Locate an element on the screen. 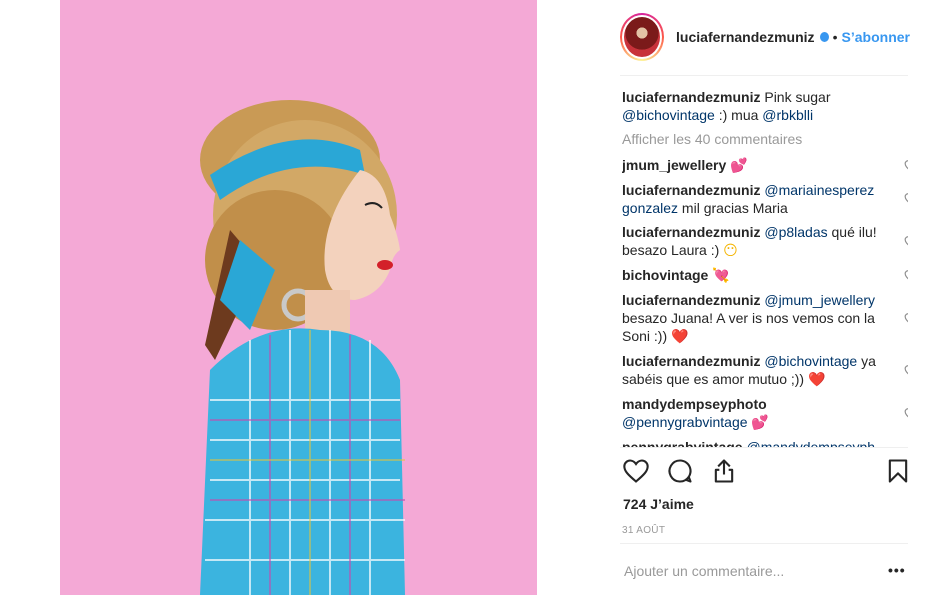  comment-username: mandydempseyphoto is located at coordinates (694, 404).